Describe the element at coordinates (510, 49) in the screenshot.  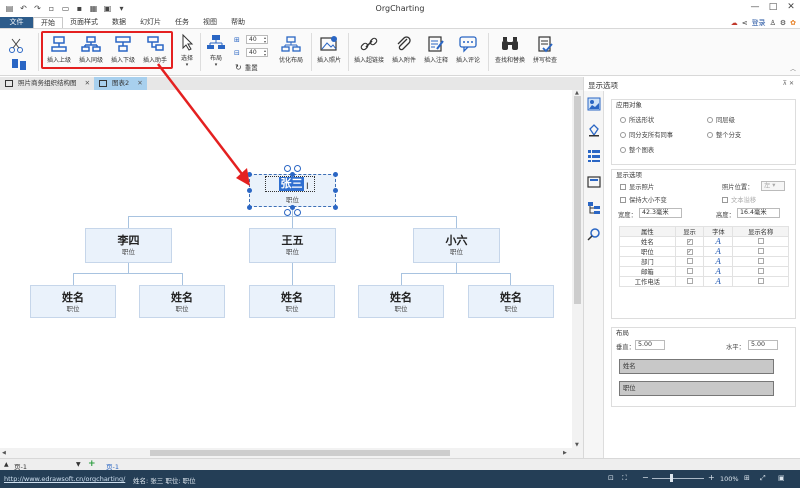
I see `find-replace-button: 查找和替换` at that location.